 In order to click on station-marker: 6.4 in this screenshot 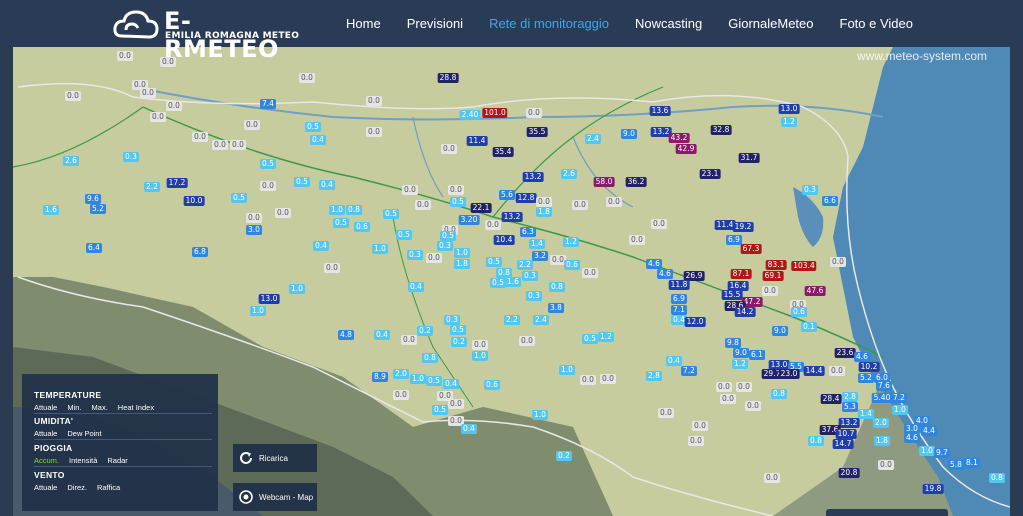, I will do `click(94, 248)`.